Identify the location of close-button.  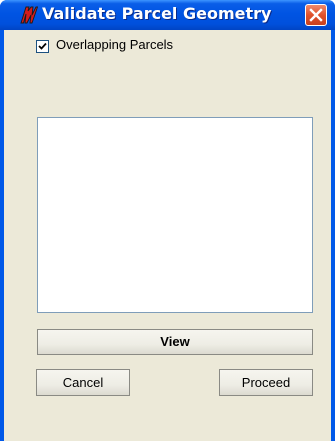
(316, 15).